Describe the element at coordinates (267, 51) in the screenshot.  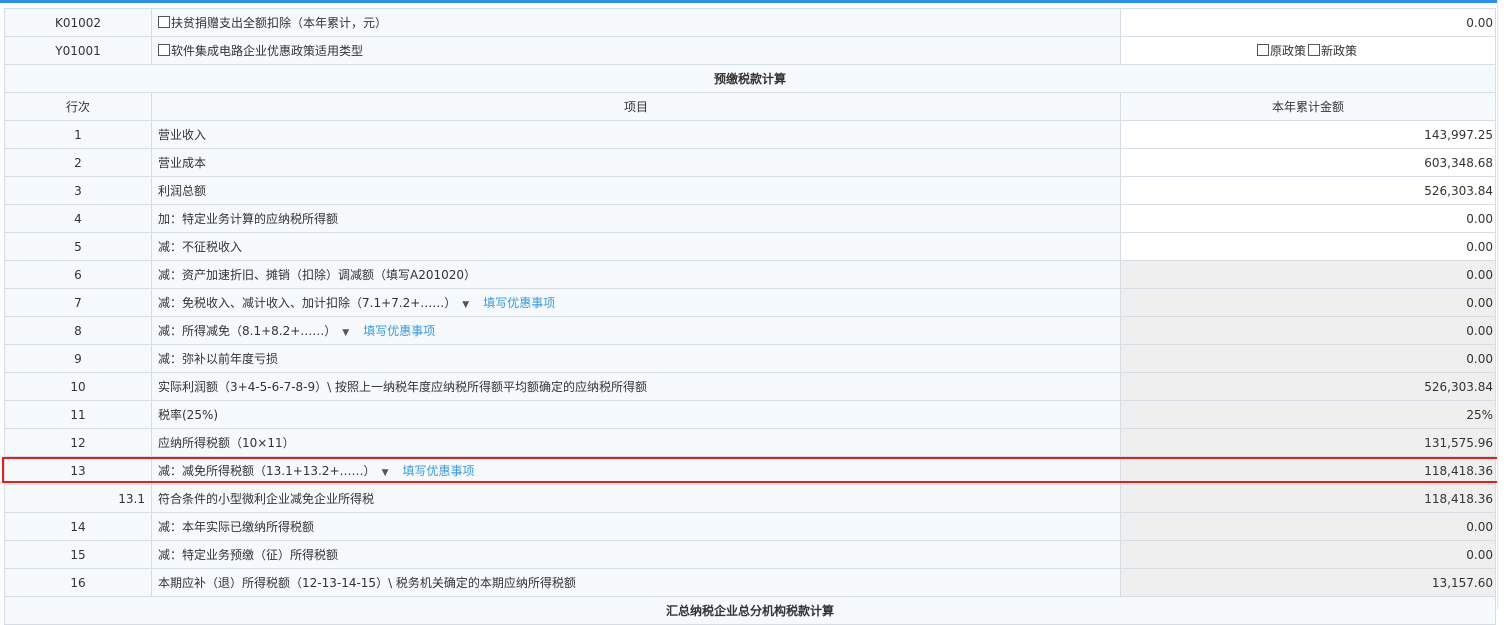
I see `row-label: 软件集成电路企业优惠政策适用类型` at that location.